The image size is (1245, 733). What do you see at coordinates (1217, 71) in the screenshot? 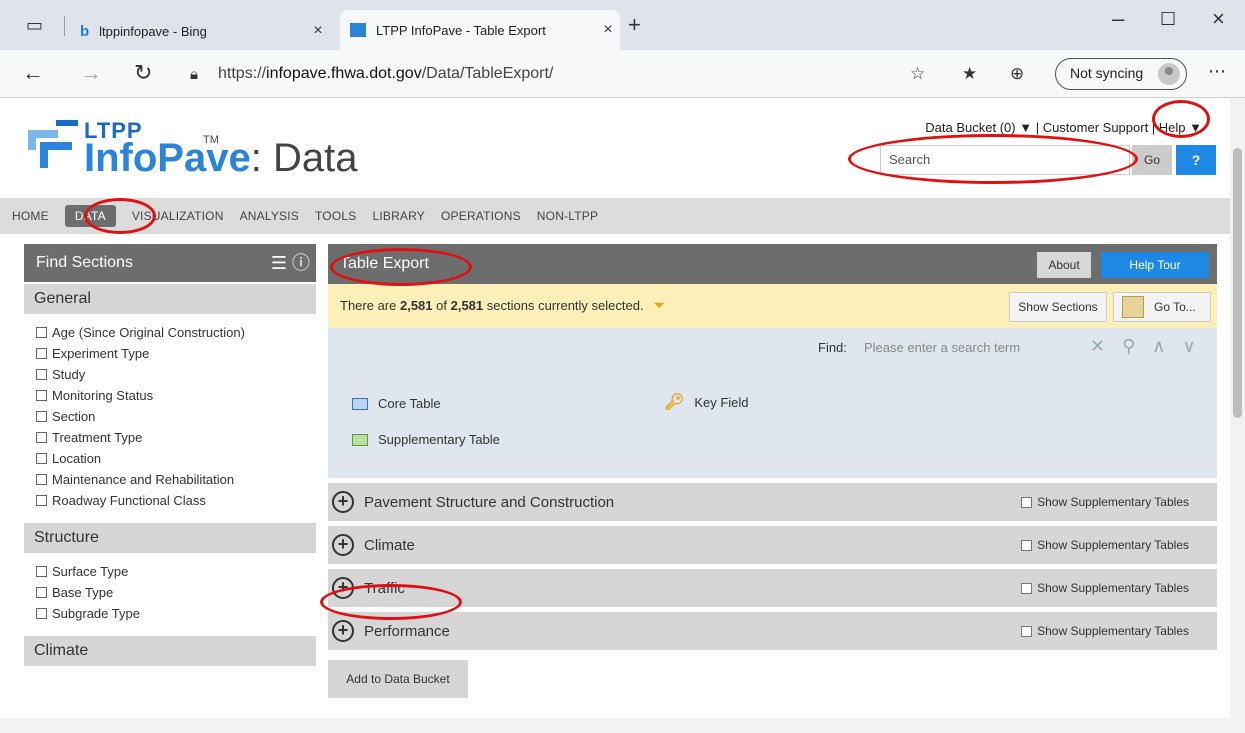
I see `more-icon: ⋯` at bounding box center [1217, 71].